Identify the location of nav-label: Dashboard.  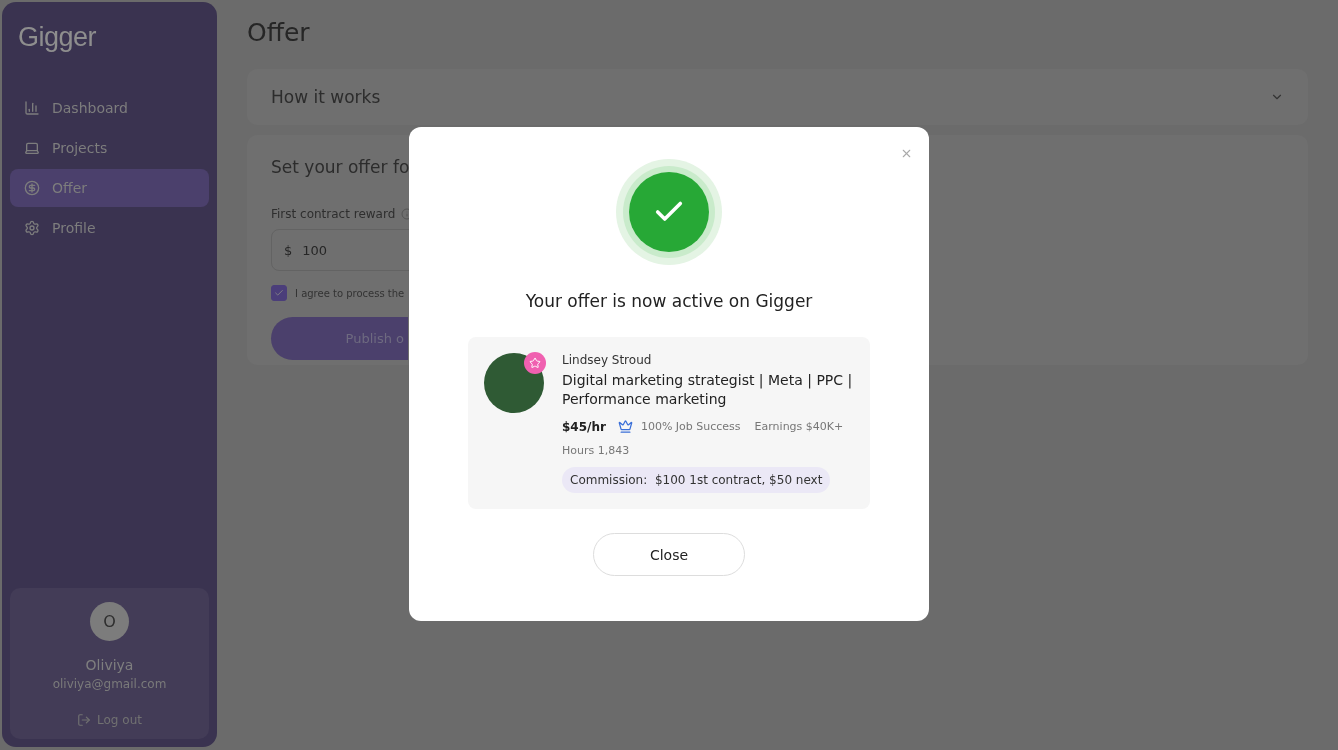
(90, 108).